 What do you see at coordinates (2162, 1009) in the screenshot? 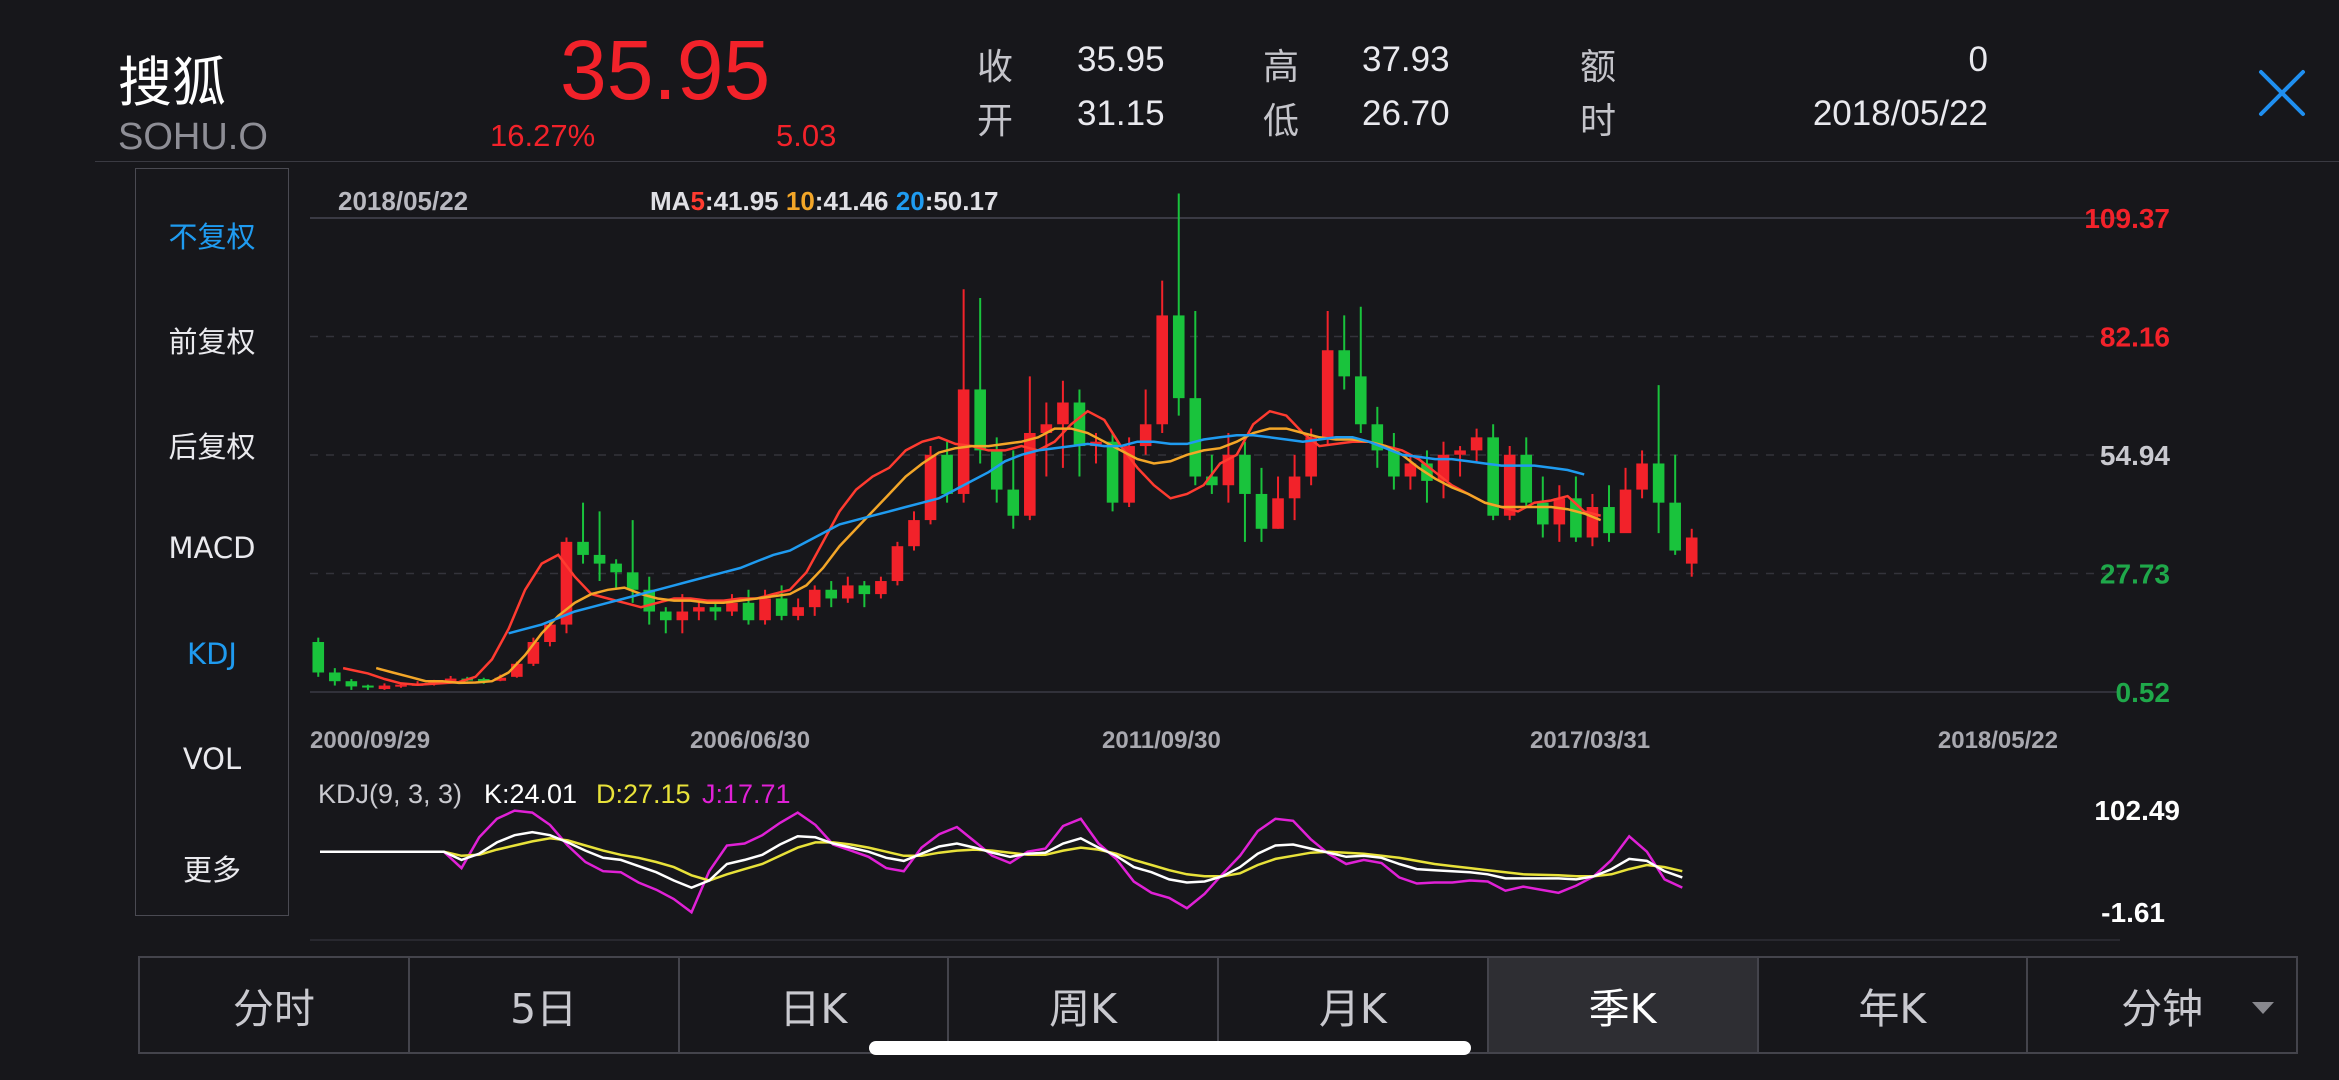
I see `tab-label: 分钟` at bounding box center [2162, 1009].